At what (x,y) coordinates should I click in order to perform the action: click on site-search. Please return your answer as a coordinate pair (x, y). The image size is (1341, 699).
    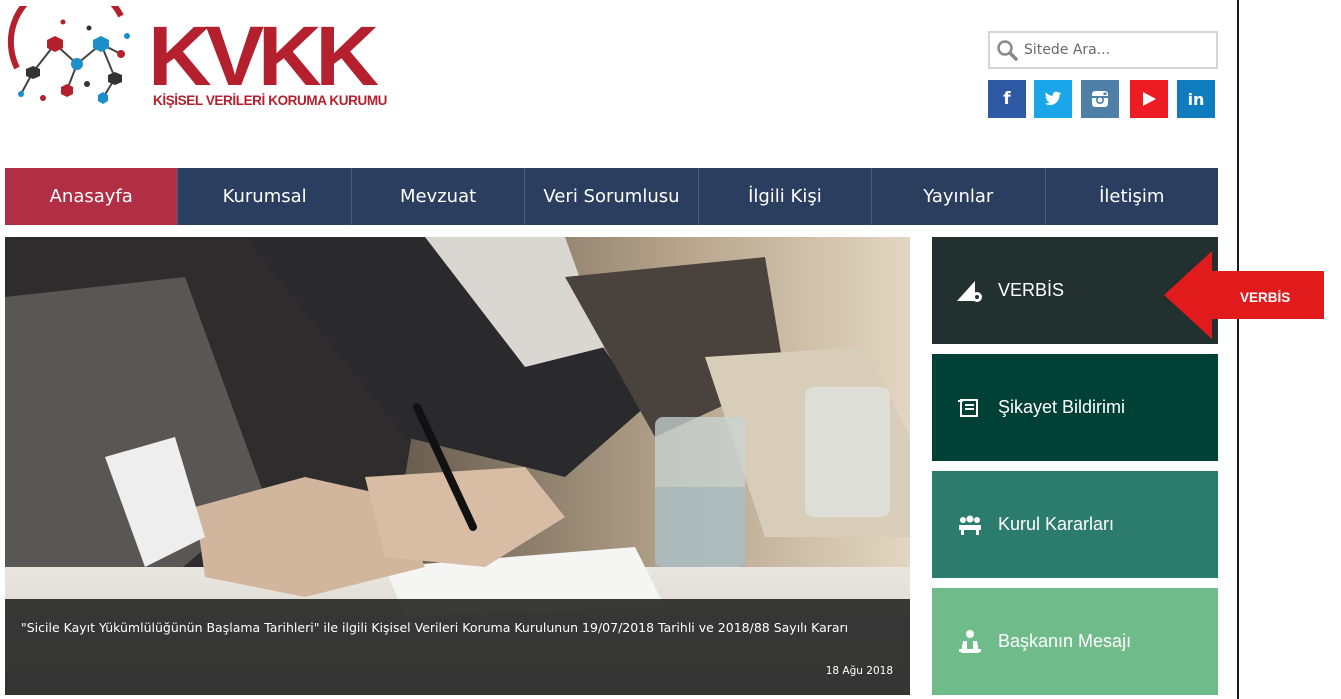
    Looking at the image, I should click on (1103, 50).